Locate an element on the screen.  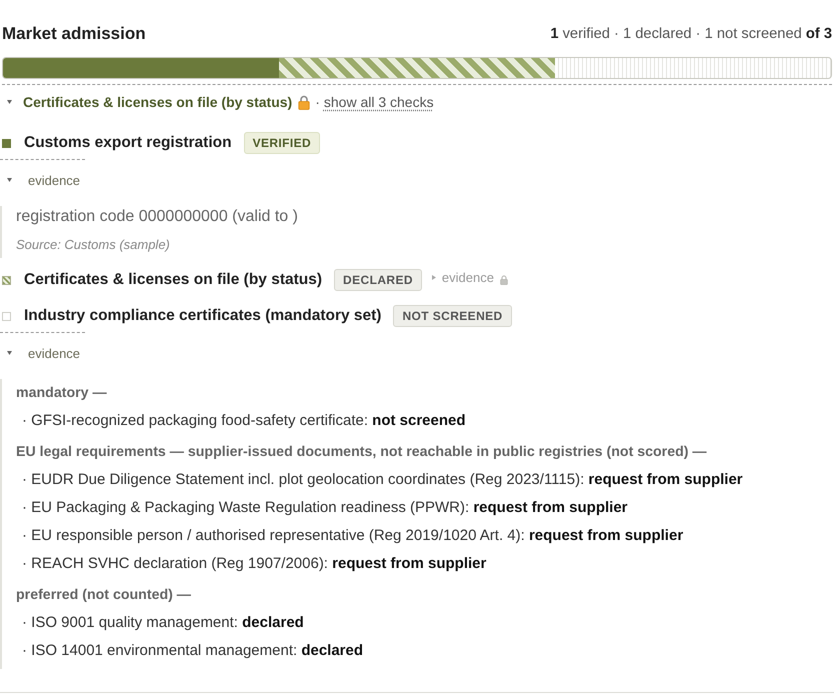
requirement-item: · EUDR Due Diligence Statement incl. plot geolocation coordinates (Reg 2023/1115): request from supplier is located at coordinates (382, 480).